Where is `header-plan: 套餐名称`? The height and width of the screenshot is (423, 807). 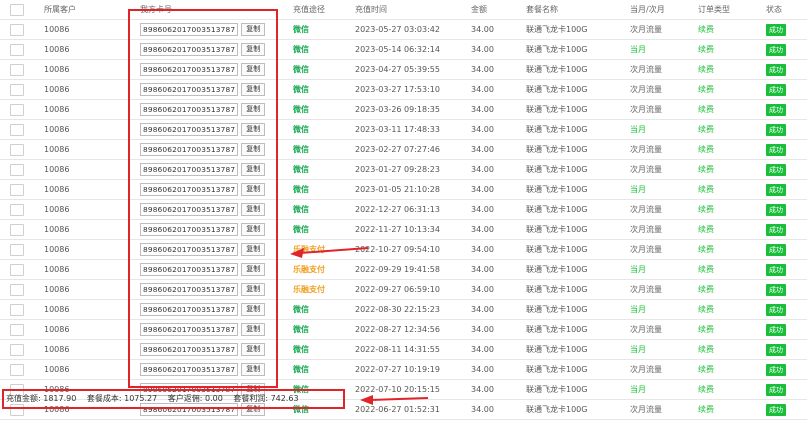 header-plan: 套餐名称 is located at coordinates (542, 9).